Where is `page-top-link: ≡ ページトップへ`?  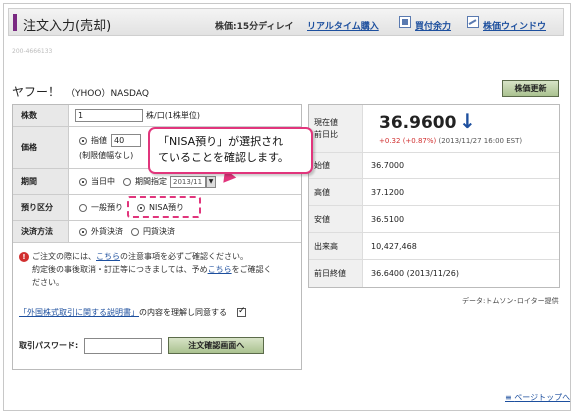
page-top-link: ≡ ページトップへ is located at coordinates (537, 397).